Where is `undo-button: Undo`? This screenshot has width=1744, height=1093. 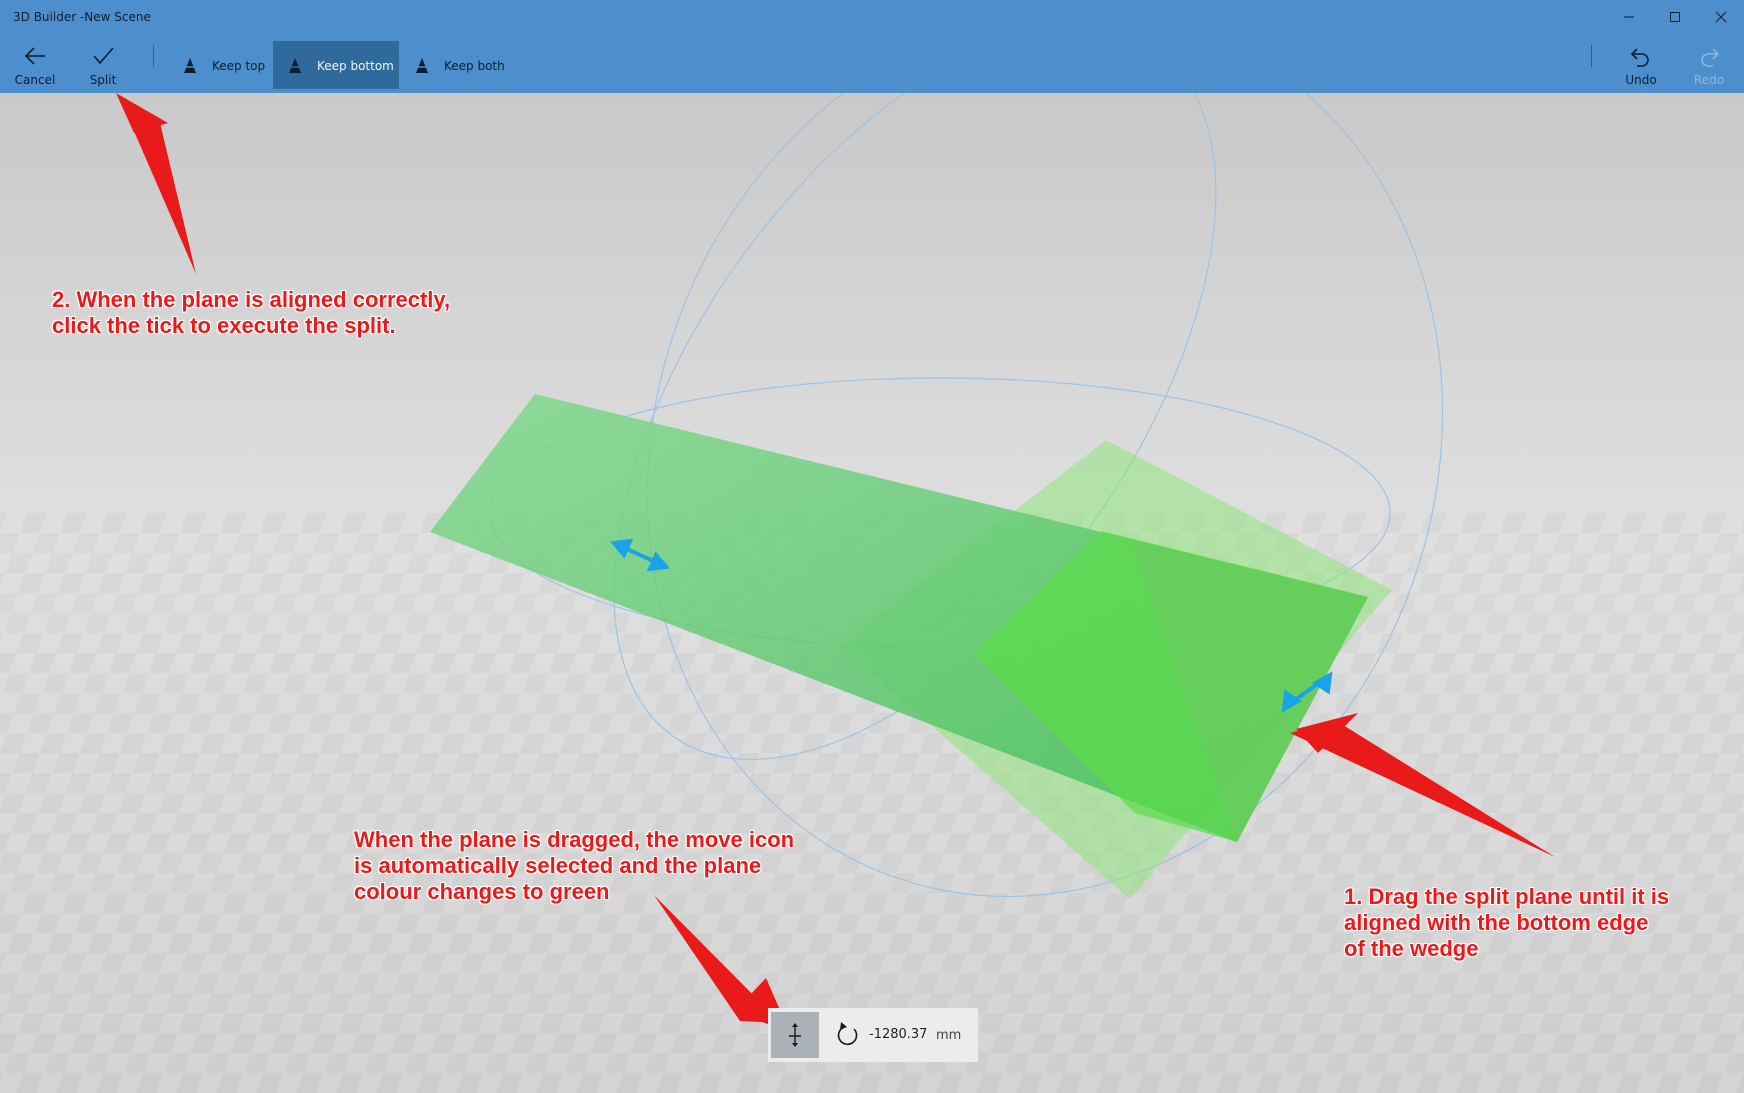 undo-button: Undo is located at coordinates (1641, 63).